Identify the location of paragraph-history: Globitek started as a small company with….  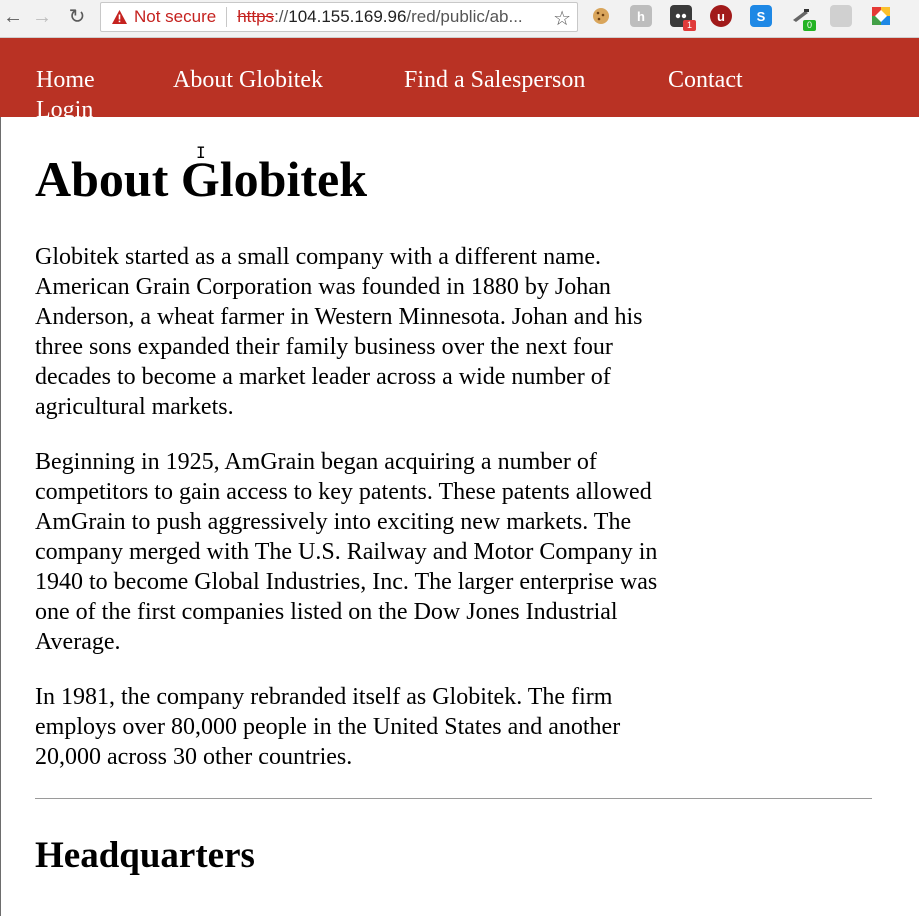
(339, 332).